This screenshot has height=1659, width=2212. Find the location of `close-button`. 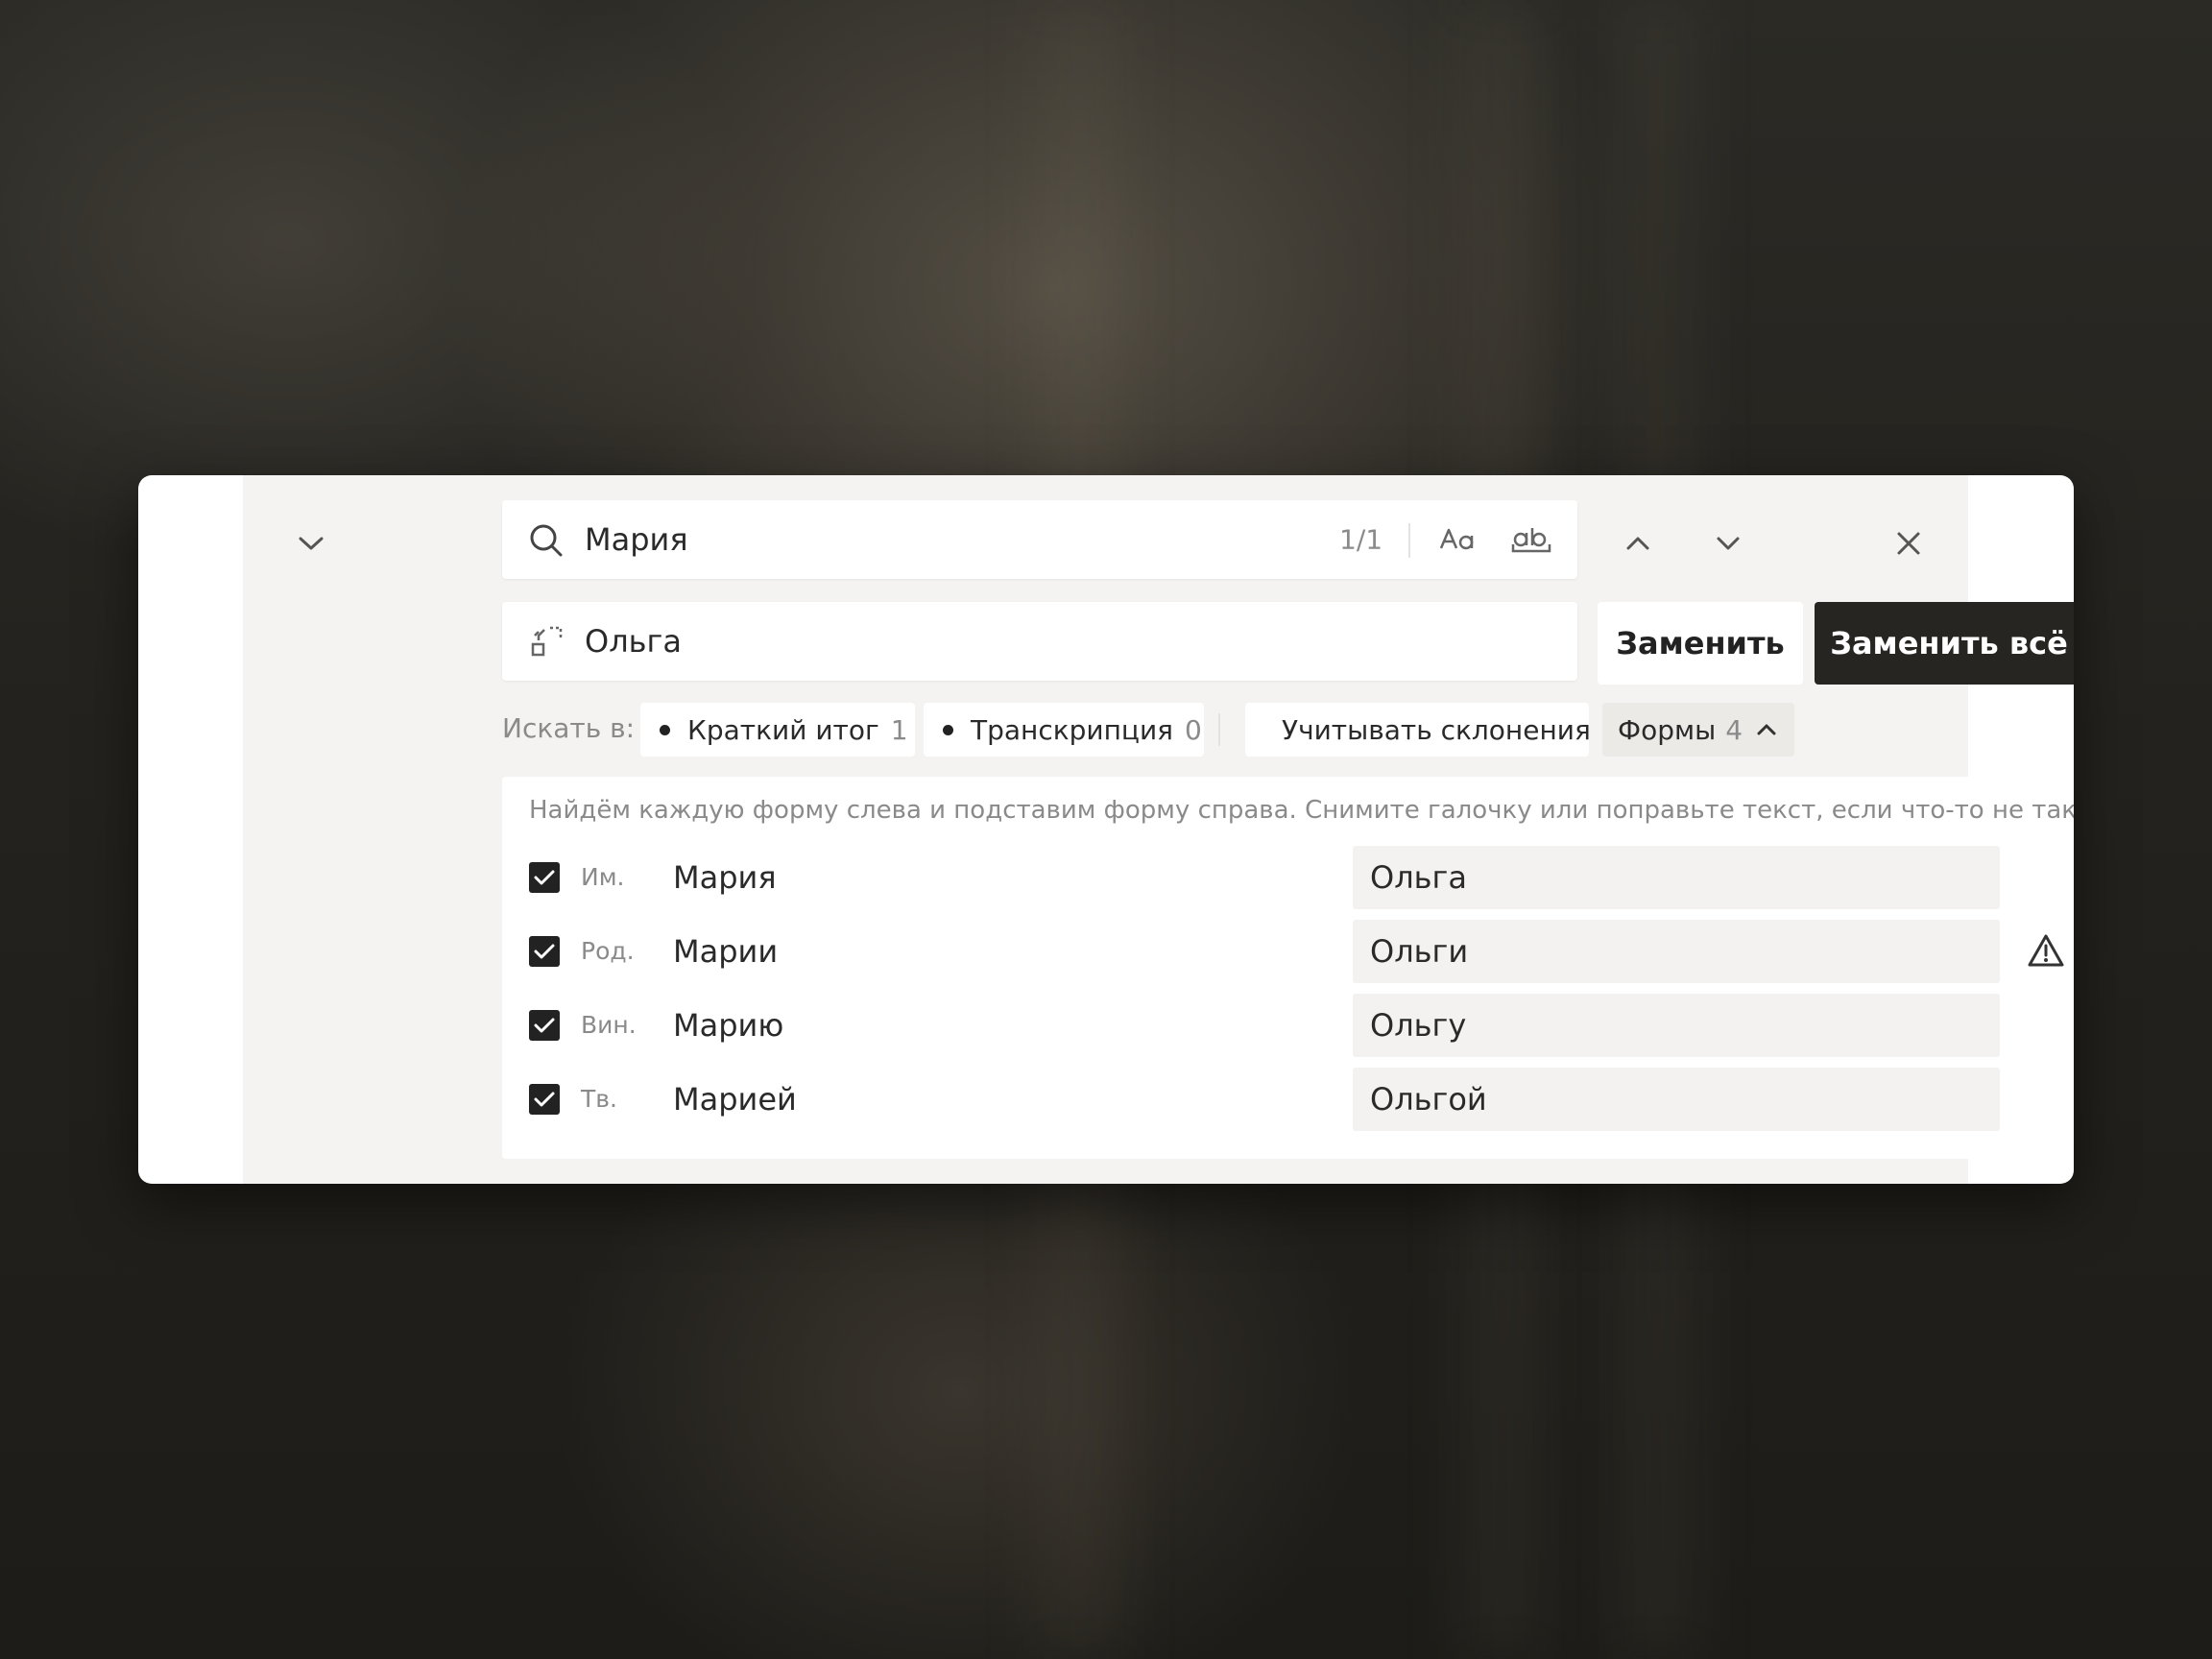

close-button is located at coordinates (1909, 543).